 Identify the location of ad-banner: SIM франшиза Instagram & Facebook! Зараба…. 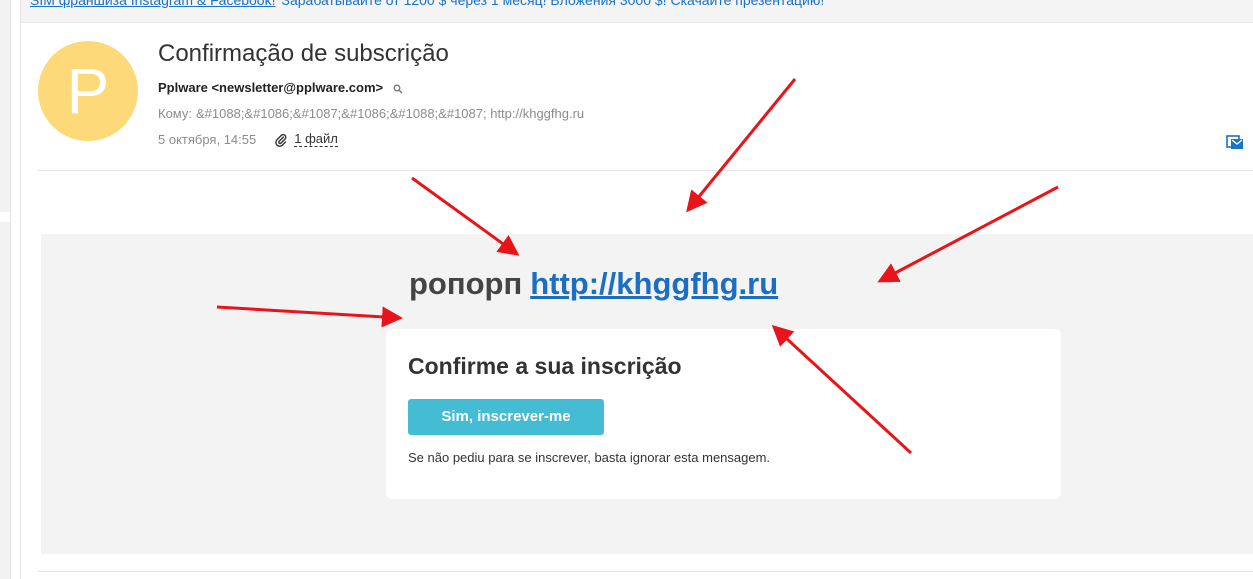
(637, 11).